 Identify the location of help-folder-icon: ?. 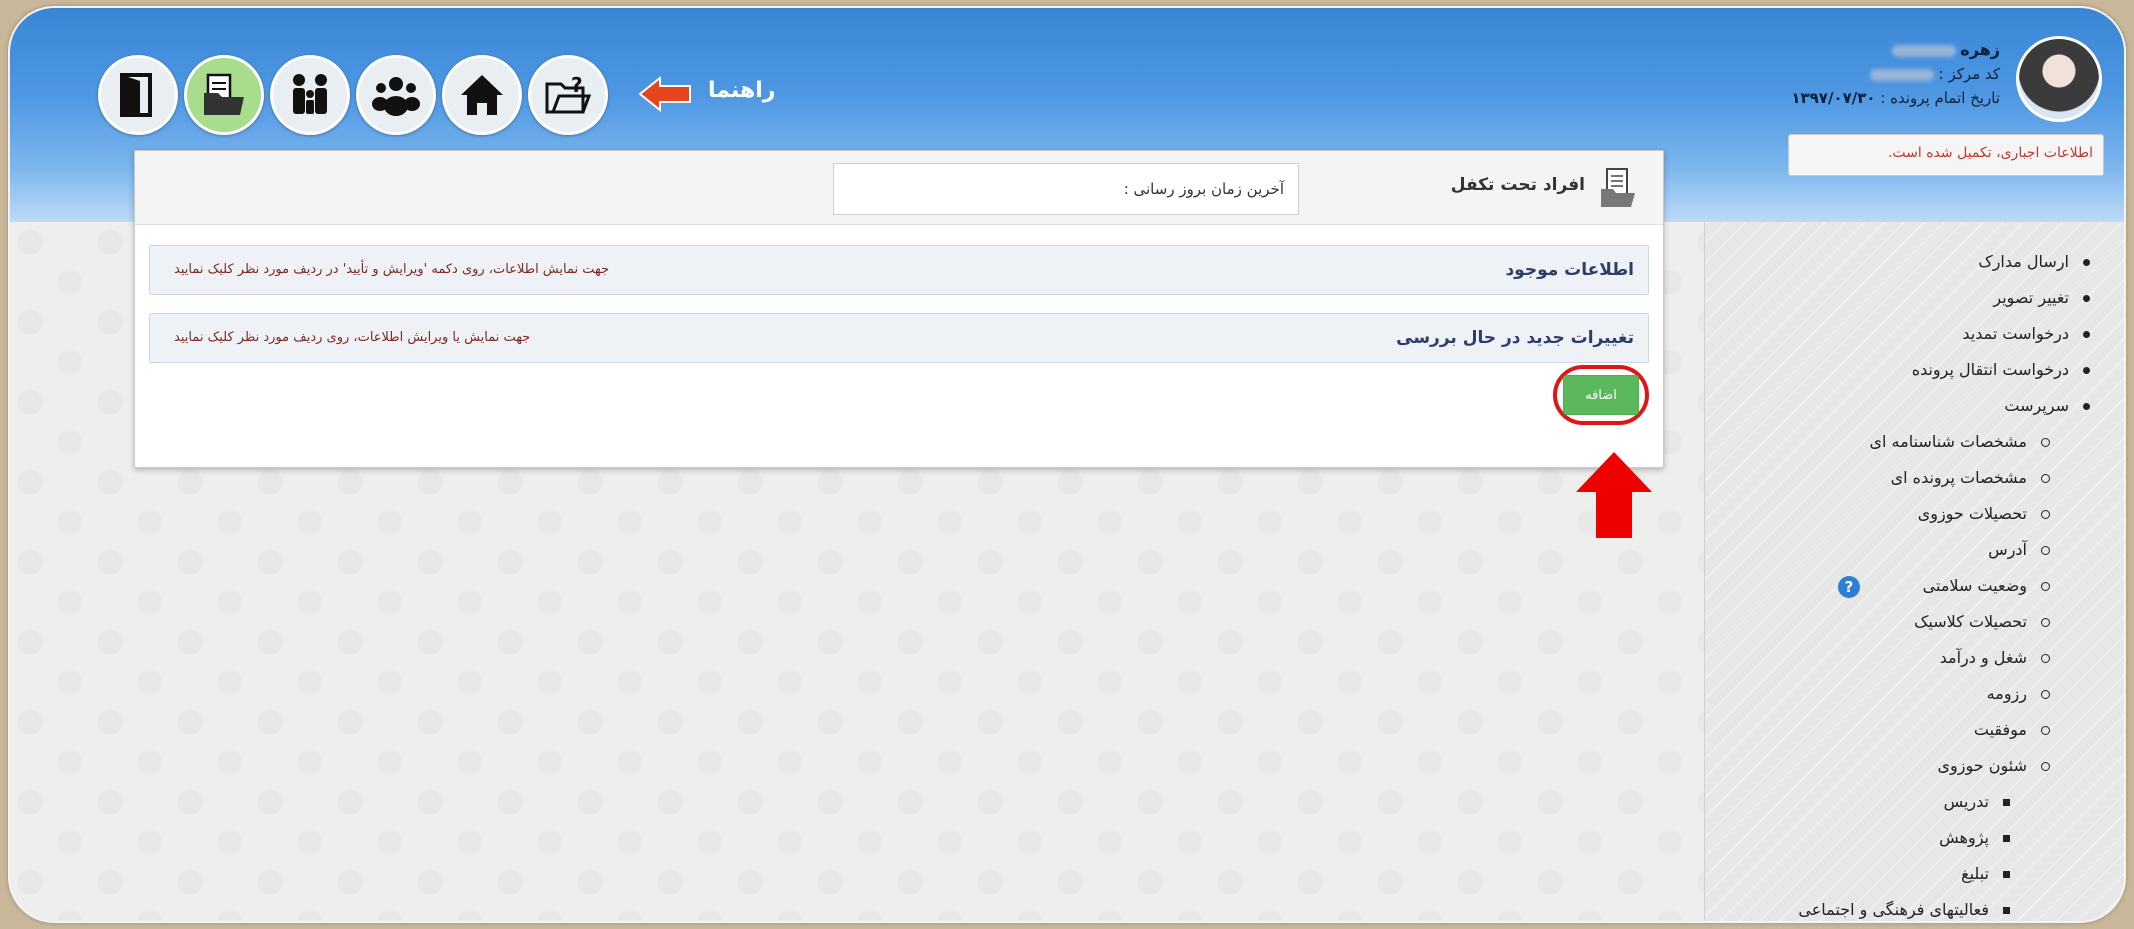
(568, 93).